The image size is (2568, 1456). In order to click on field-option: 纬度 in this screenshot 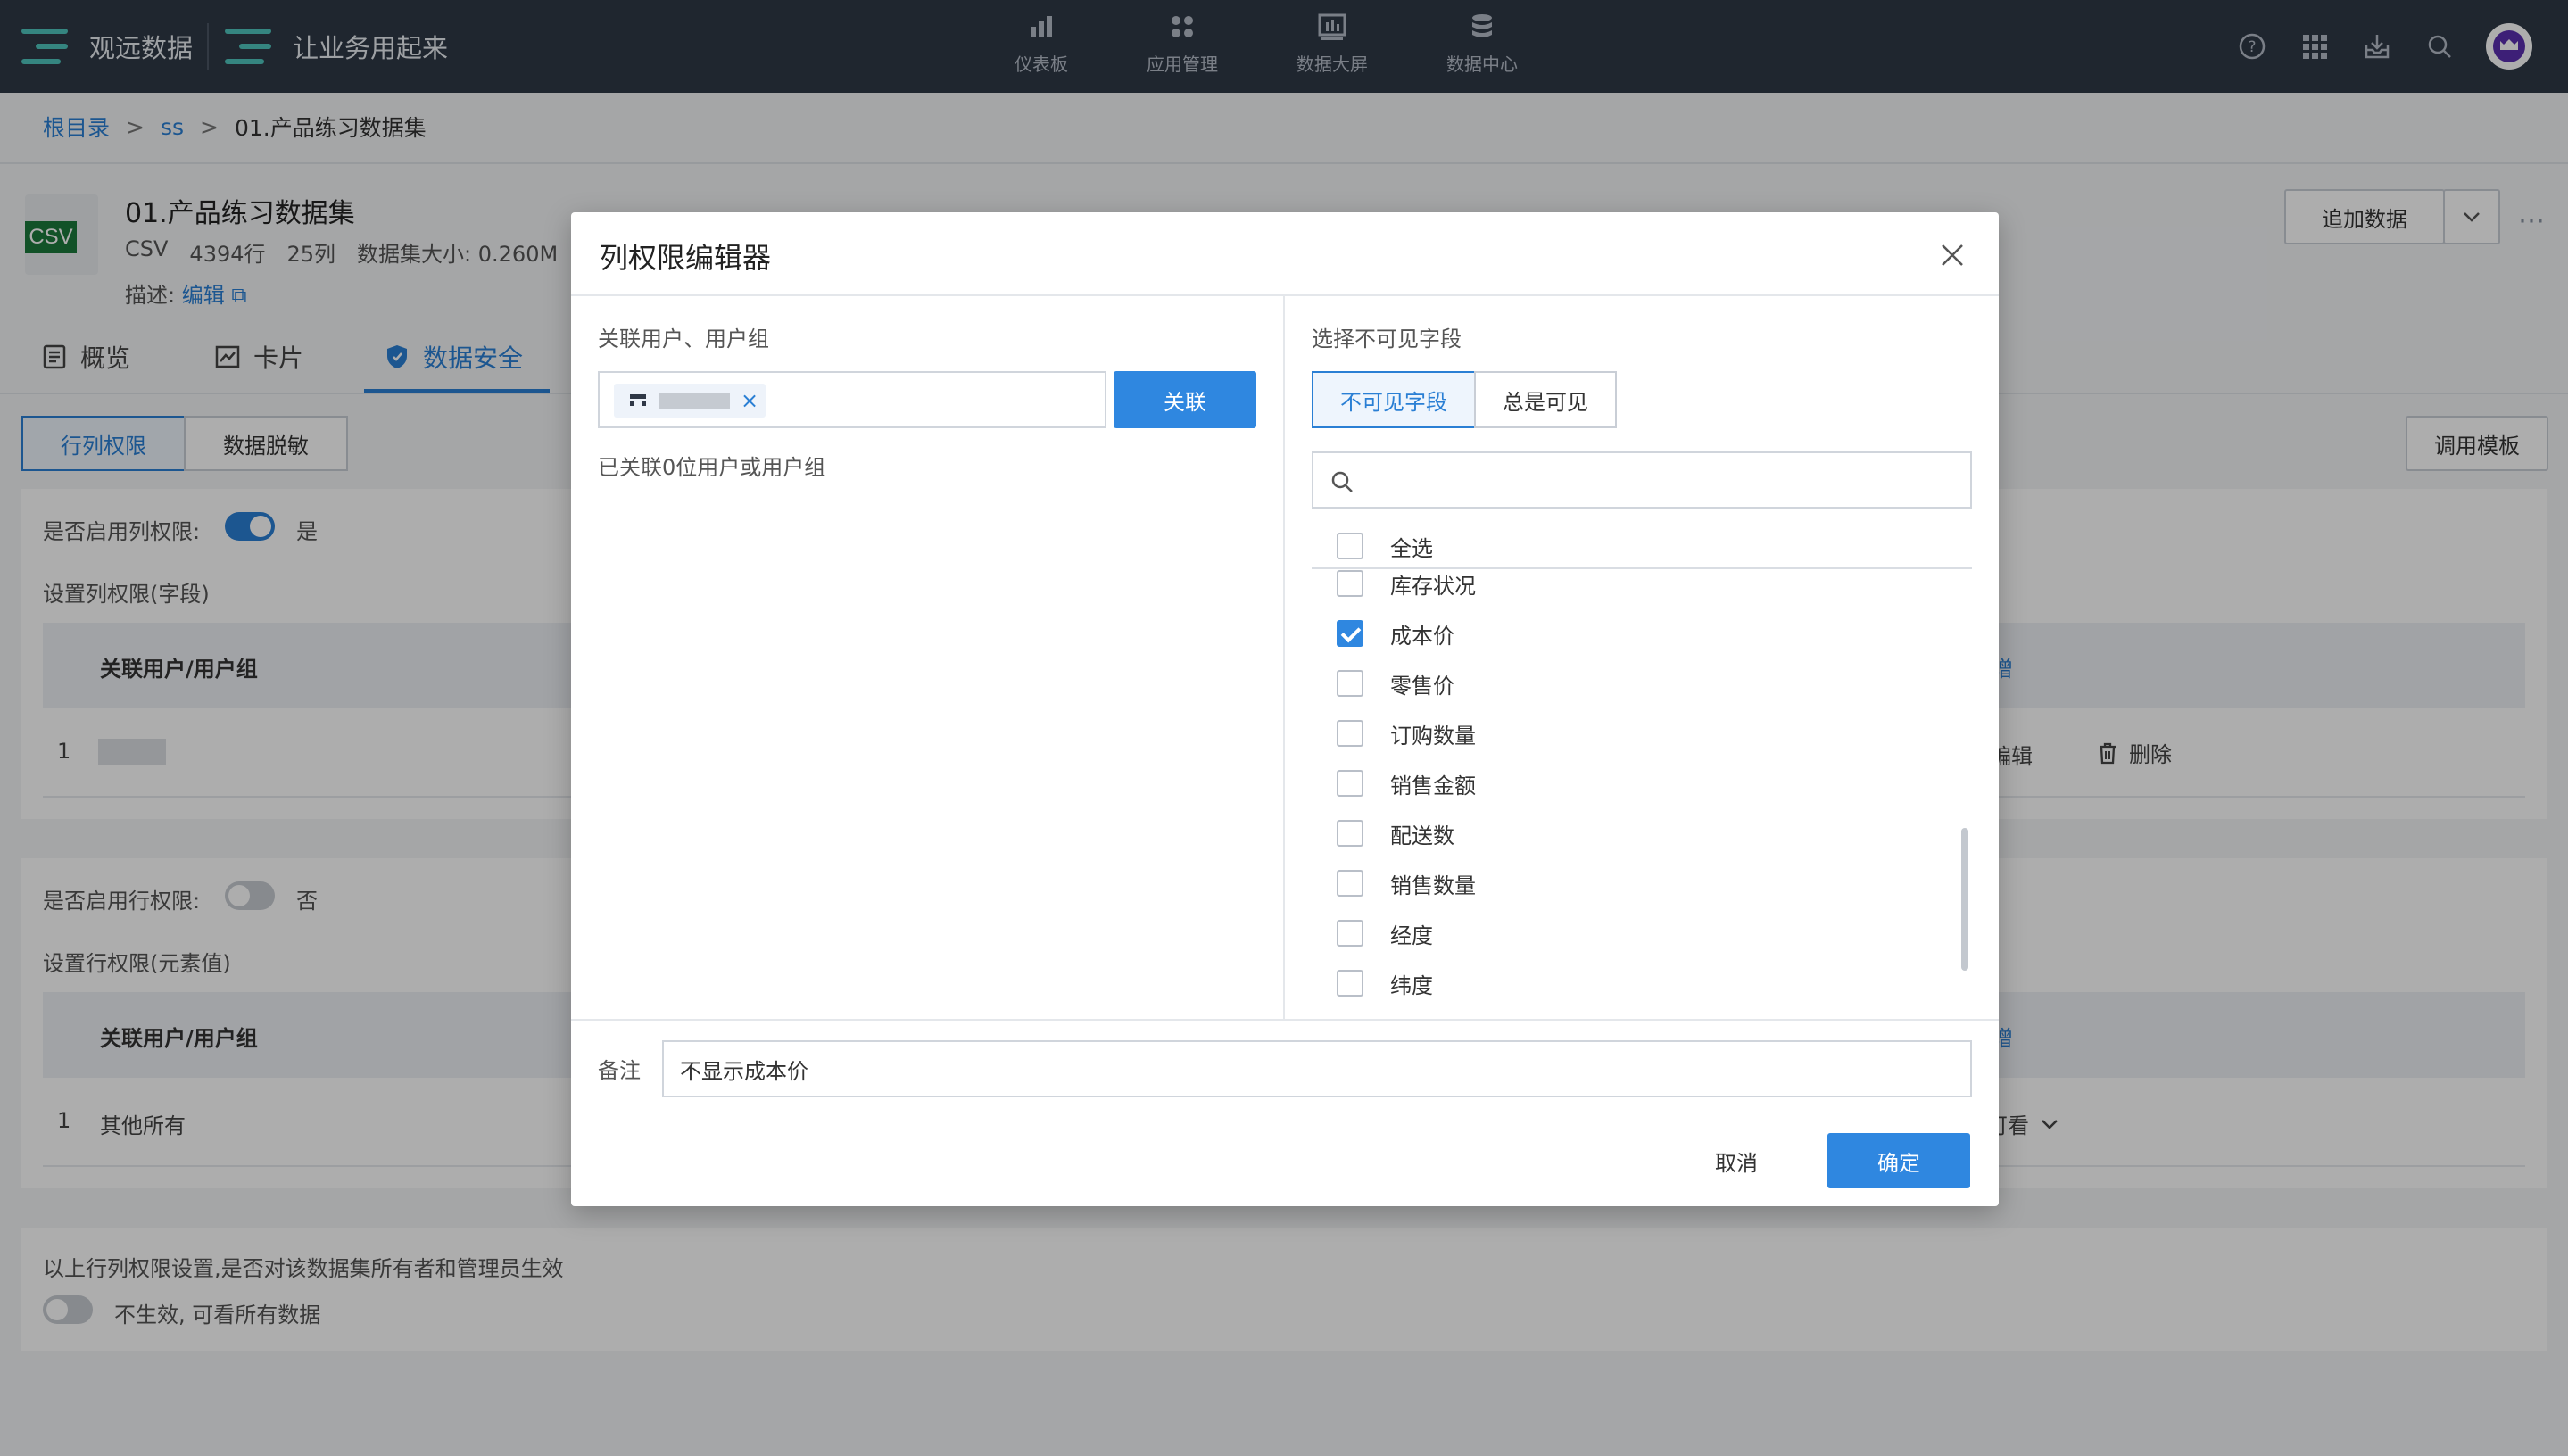, I will do `click(1372, 983)`.